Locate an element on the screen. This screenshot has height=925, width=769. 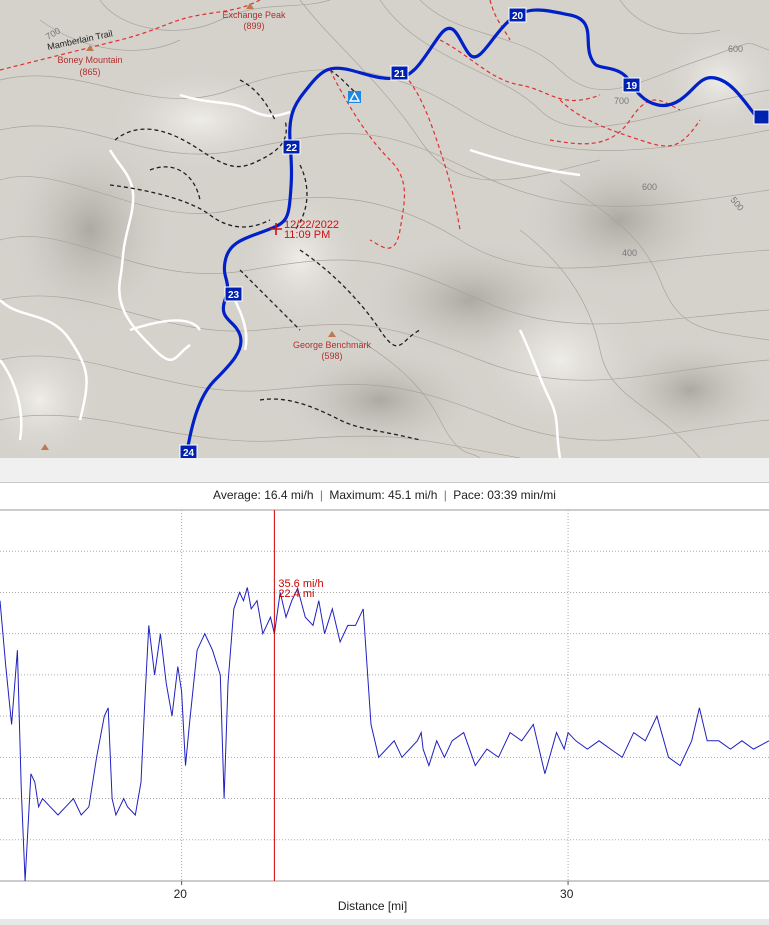
marker-21: 21 is located at coordinates (399, 73).